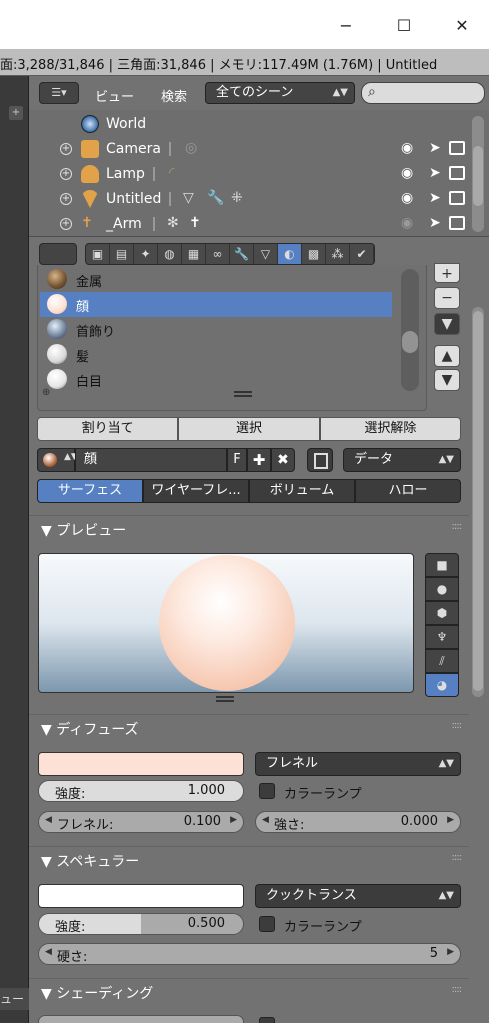 The width and height of the screenshot is (489, 1023). Describe the element at coordinates (447, 324) in the screenshot. I see `slot-specials-button: ▼` at that location.